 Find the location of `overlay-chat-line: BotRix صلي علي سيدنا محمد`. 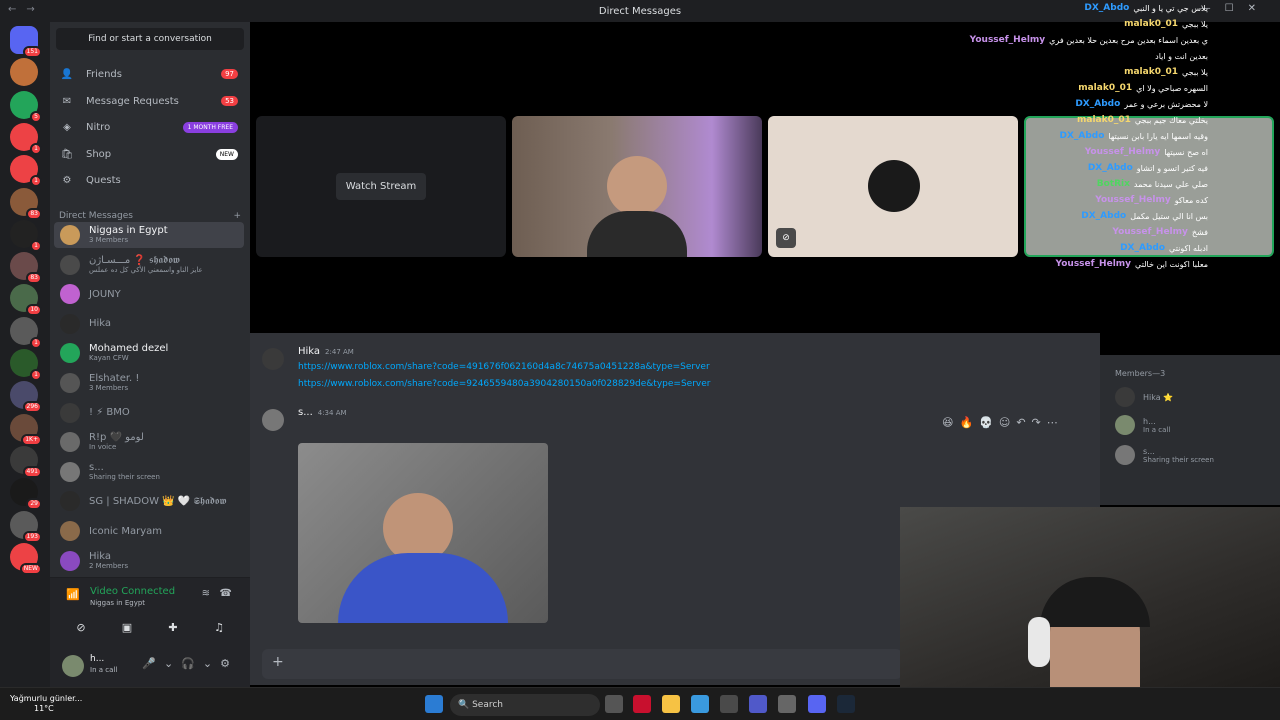

overlay-chat-line: BotRix صلي علي سيدنا محمد is located at coordinates (1152, 184).